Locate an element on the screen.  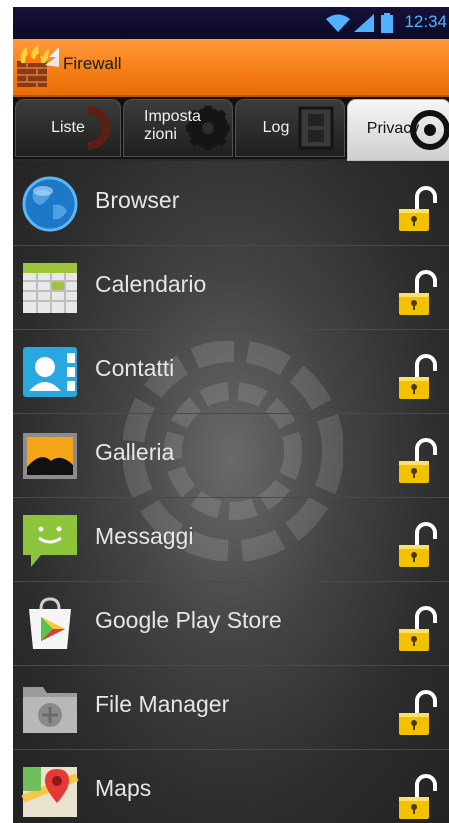
list-item-play-store: Google Play Store is located at coordinates (231, 623).